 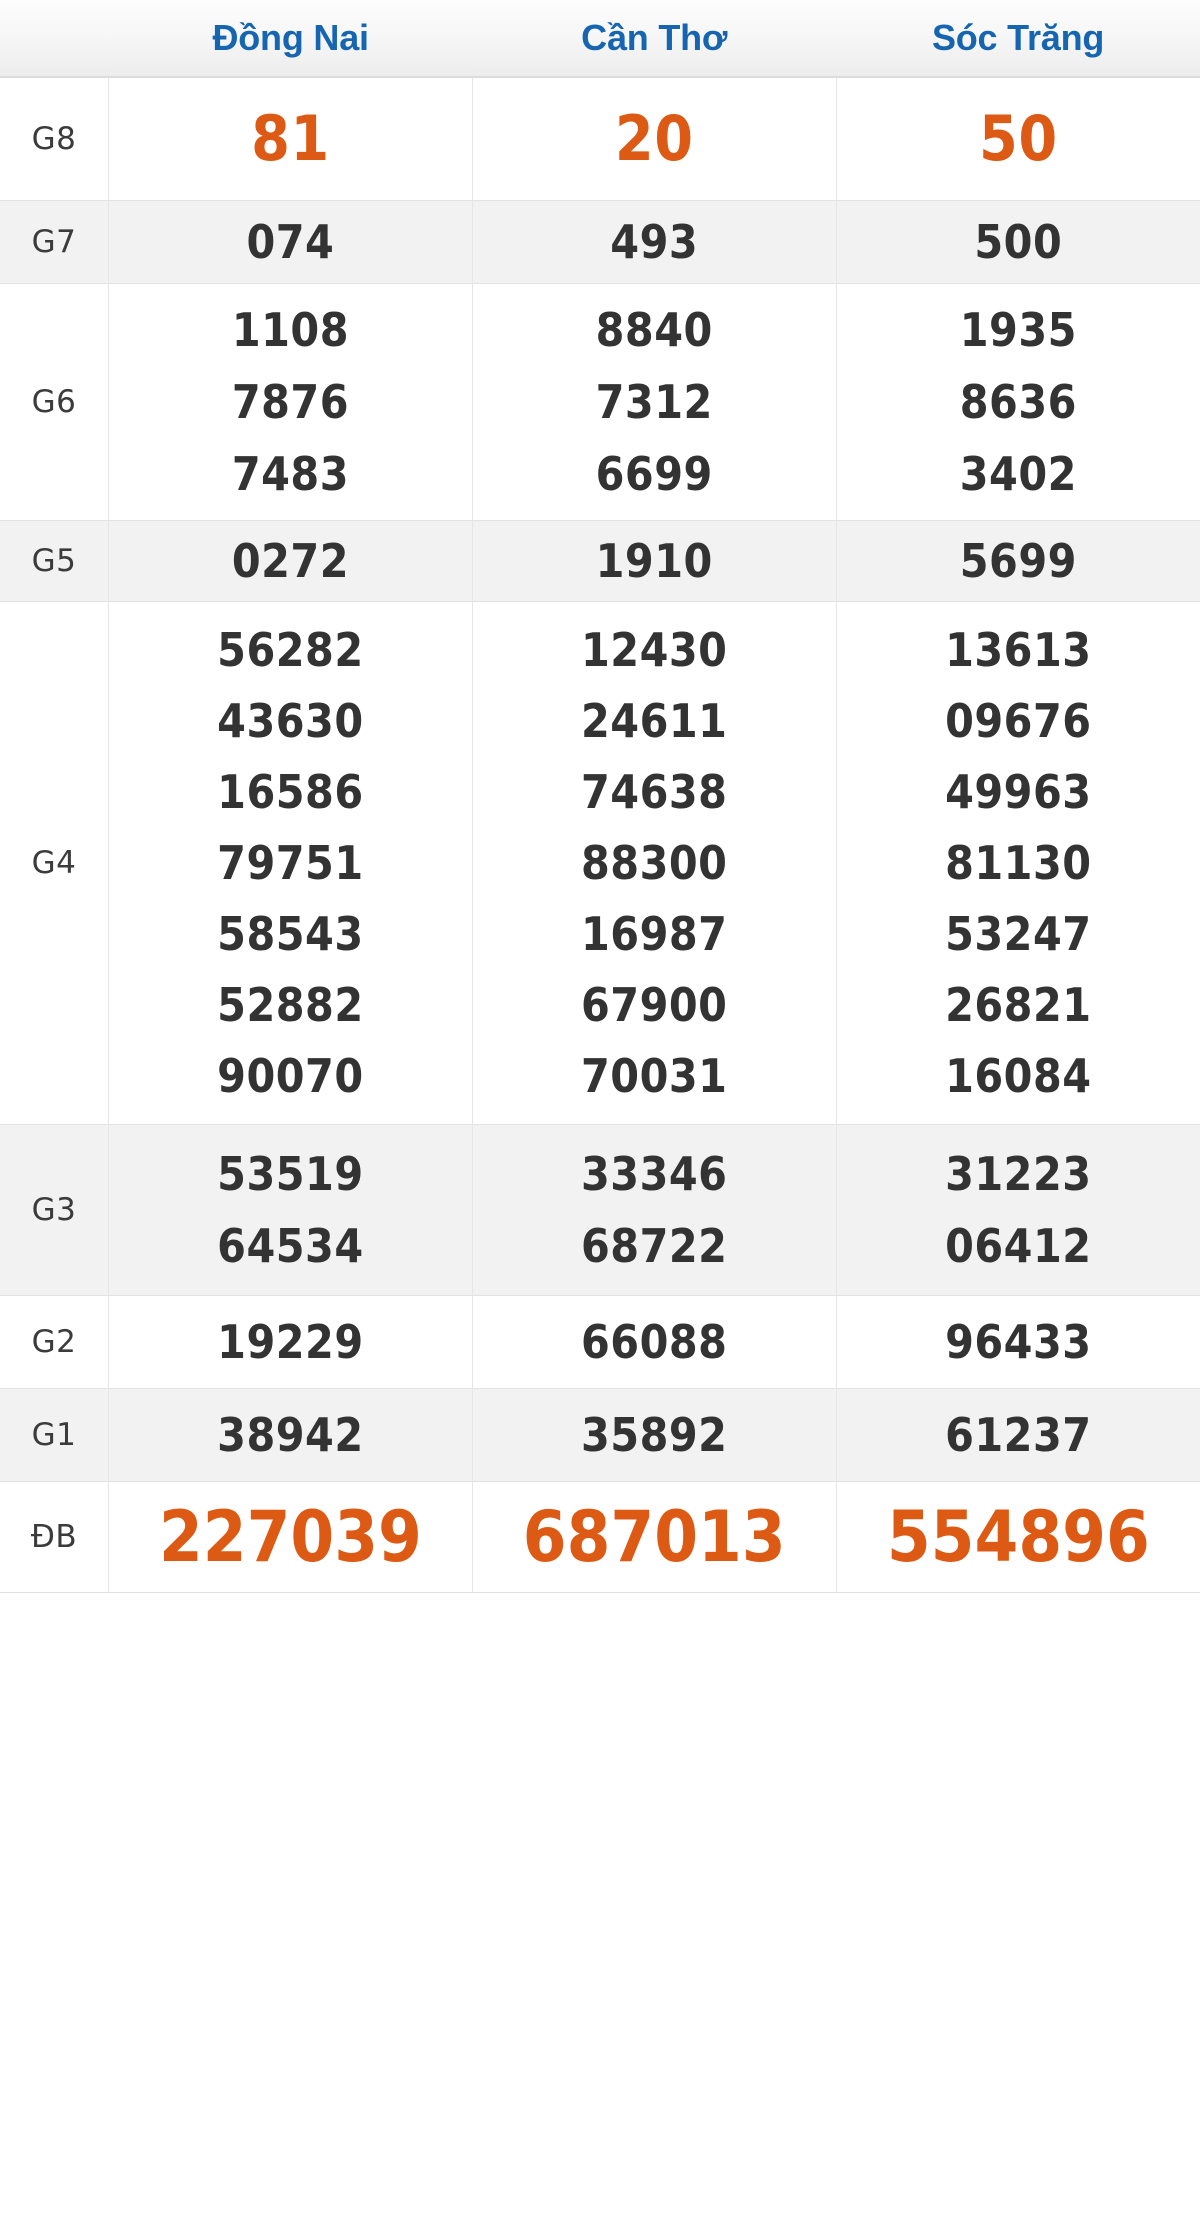 What do you see at coordinates (290, 1435) in the screenshot?
I see `prize-number: 38942` at bounding box center [290, 1435].